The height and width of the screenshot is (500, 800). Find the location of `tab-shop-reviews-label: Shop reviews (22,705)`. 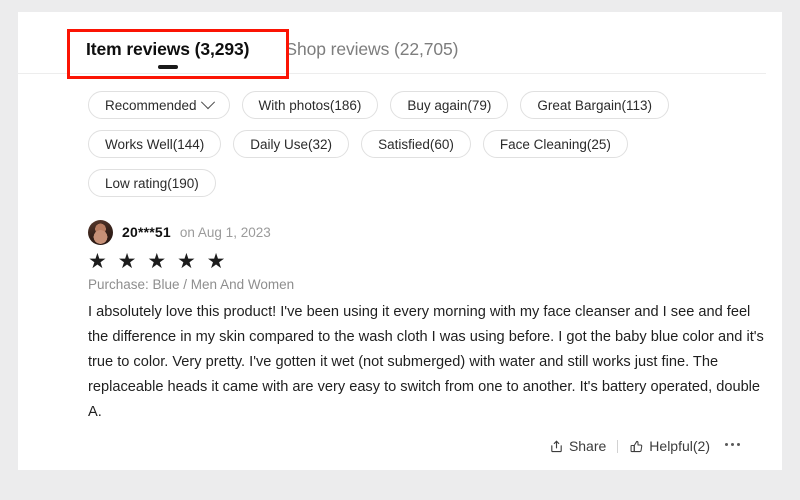

tab-shop-reviews-label: Shop reviews (22,705) is located at coordinates (372, 49).